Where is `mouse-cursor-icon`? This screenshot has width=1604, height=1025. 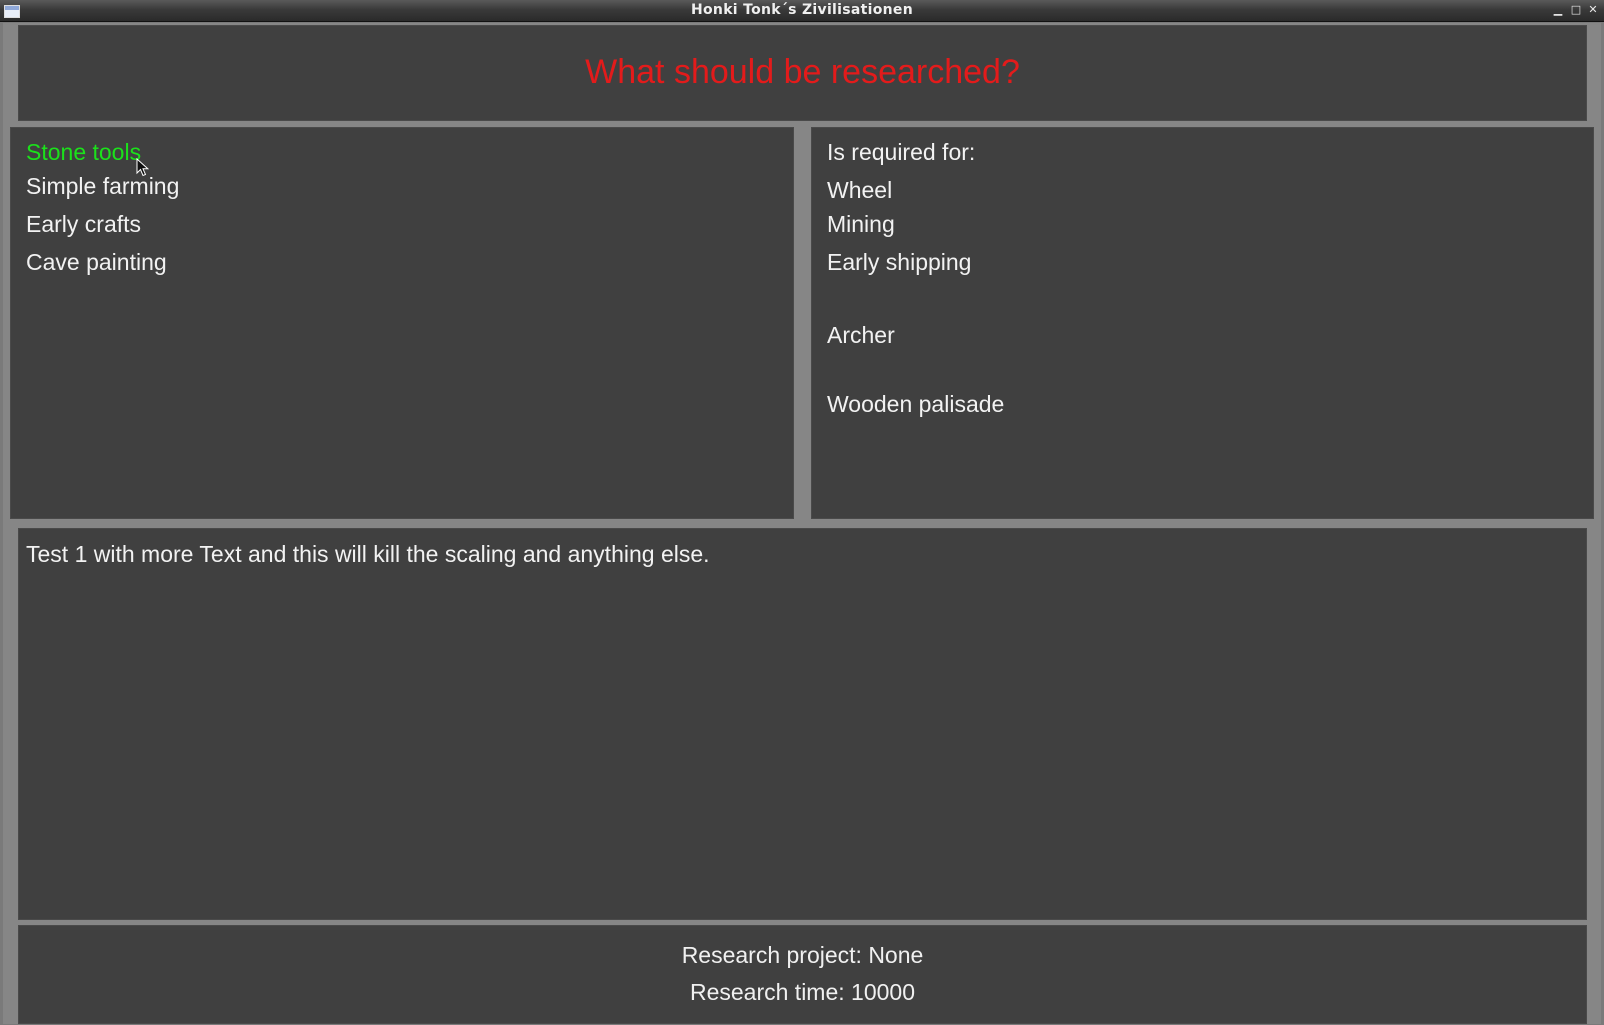 mouse-cursor-icon is located at coordinates (143, 167).